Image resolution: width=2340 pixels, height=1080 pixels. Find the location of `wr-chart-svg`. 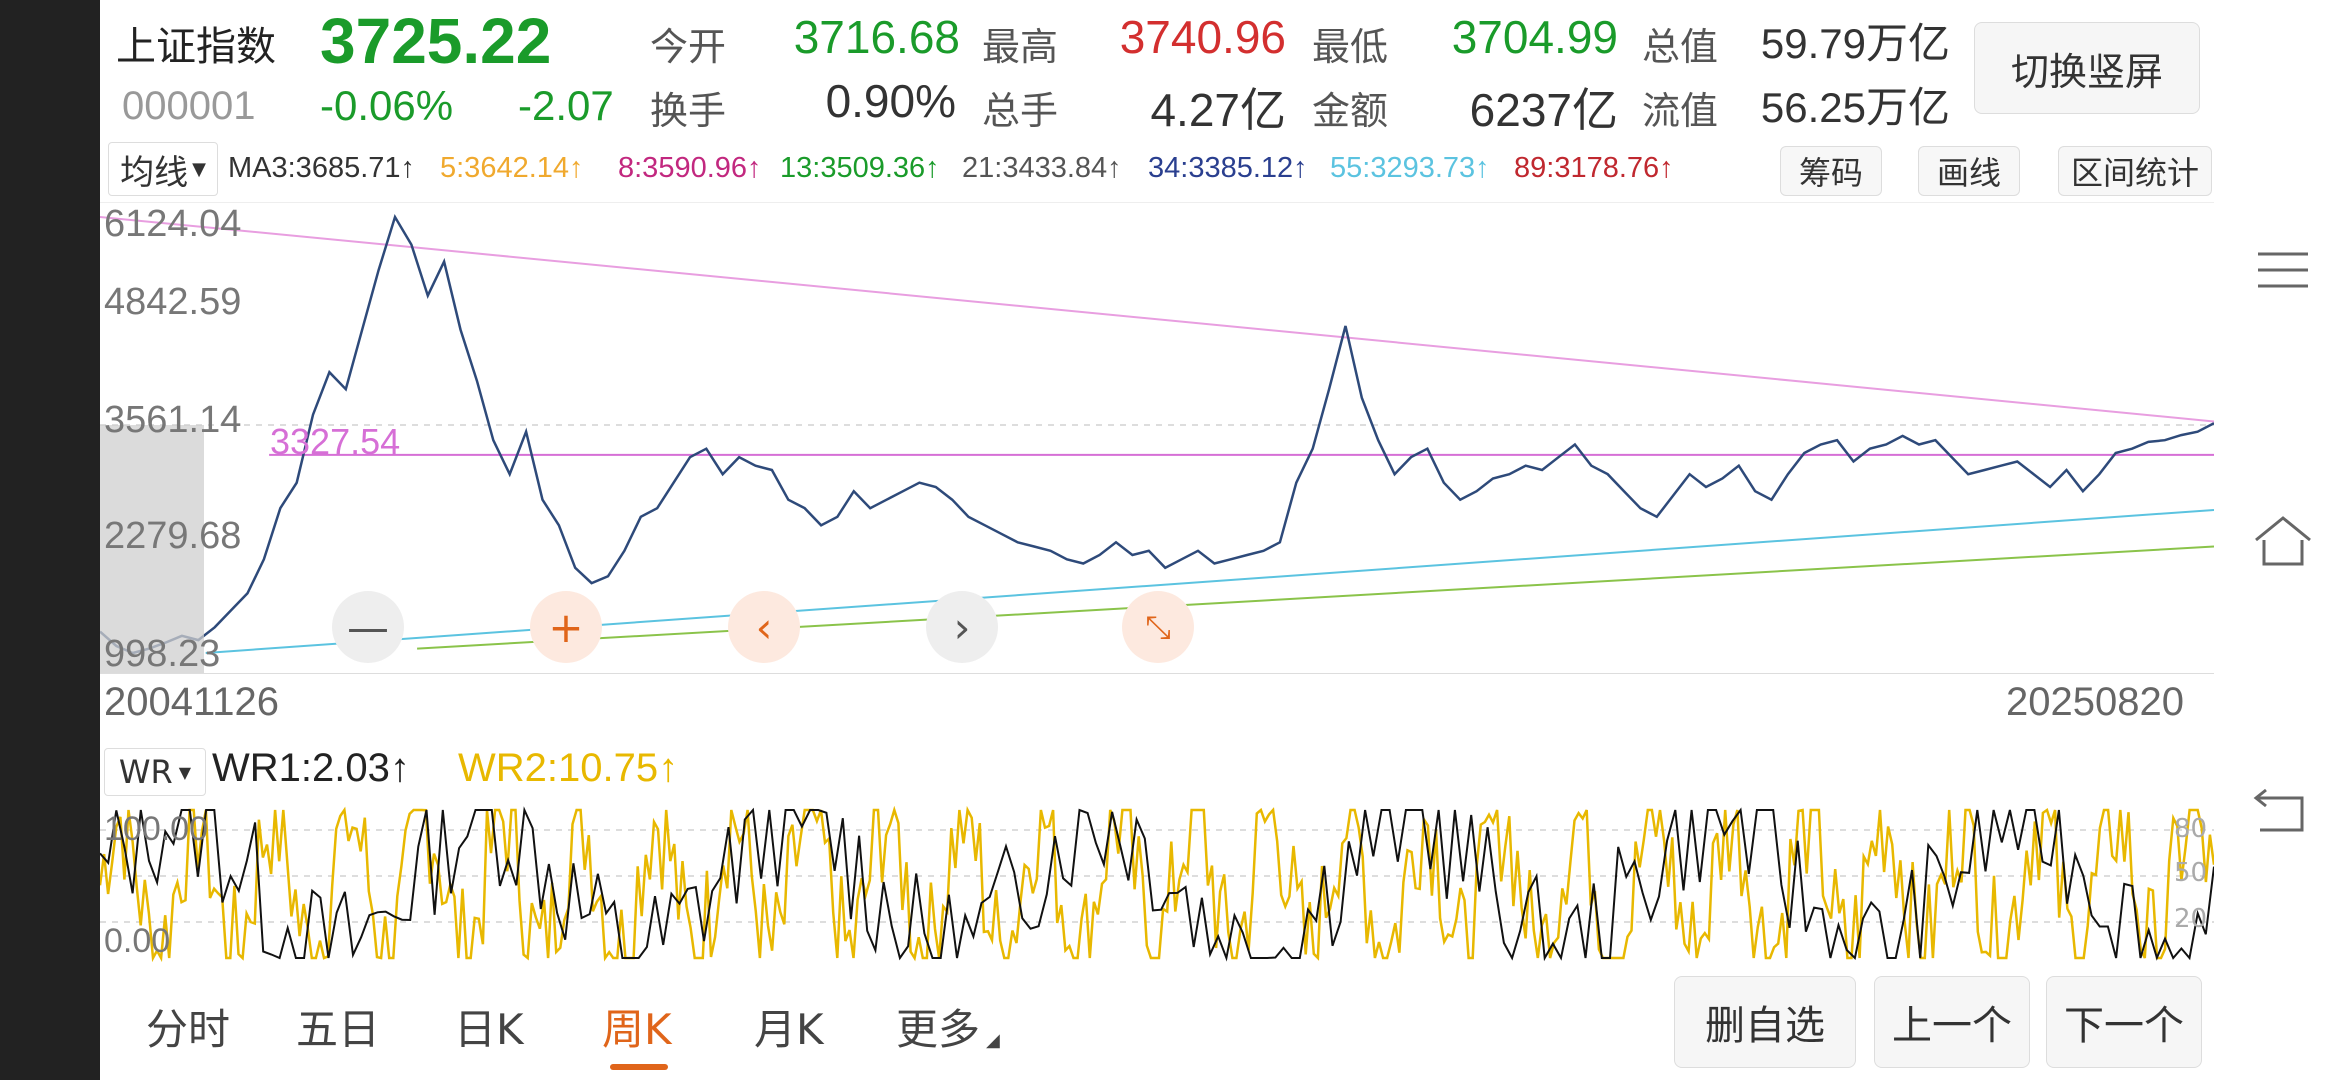

wr-chart-svg is located at coordinates (1157, 884).